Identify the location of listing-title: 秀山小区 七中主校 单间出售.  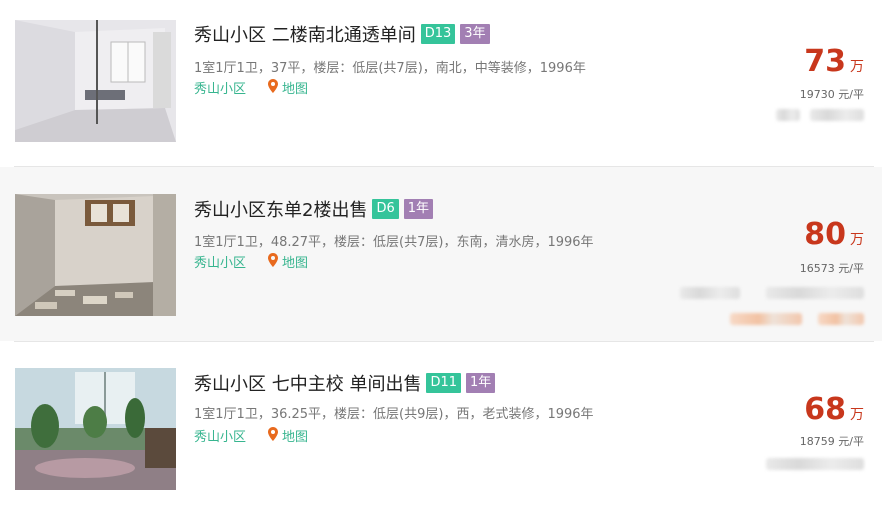
(307, 383).